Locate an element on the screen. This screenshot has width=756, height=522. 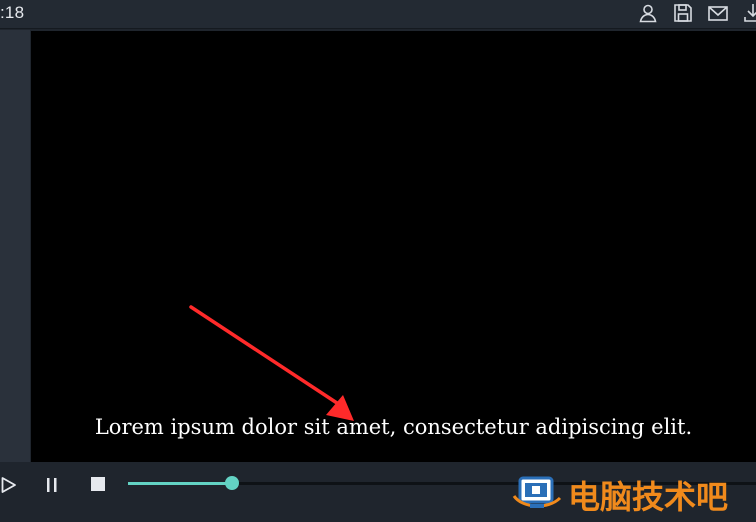
mail-icon is located at coordinates (718, 13).